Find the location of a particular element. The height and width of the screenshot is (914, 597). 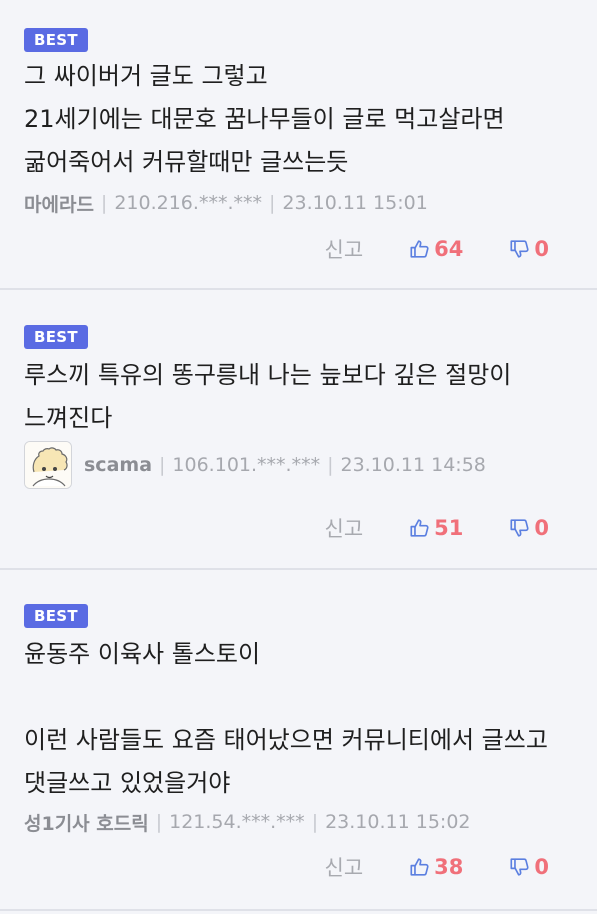

nickname: 마에라드 is located at coordinates (59, 203).